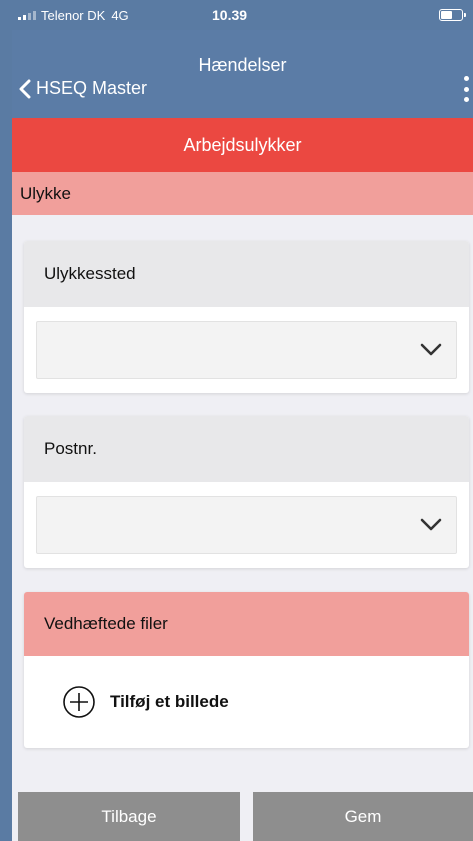  What do you see at coordinates (242, 193) in the screenshot?
I see `subsection-title: Ulykke` at bounding box center [242, 193].